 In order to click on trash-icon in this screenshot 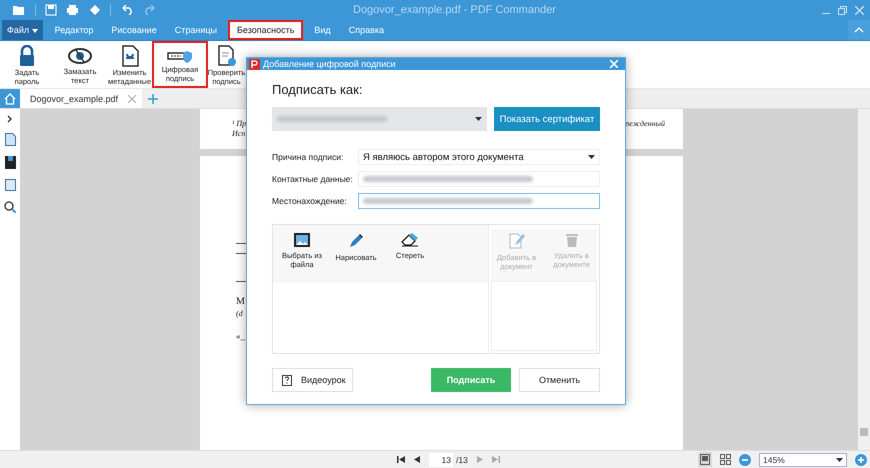, I will do `click(572, 240)`.